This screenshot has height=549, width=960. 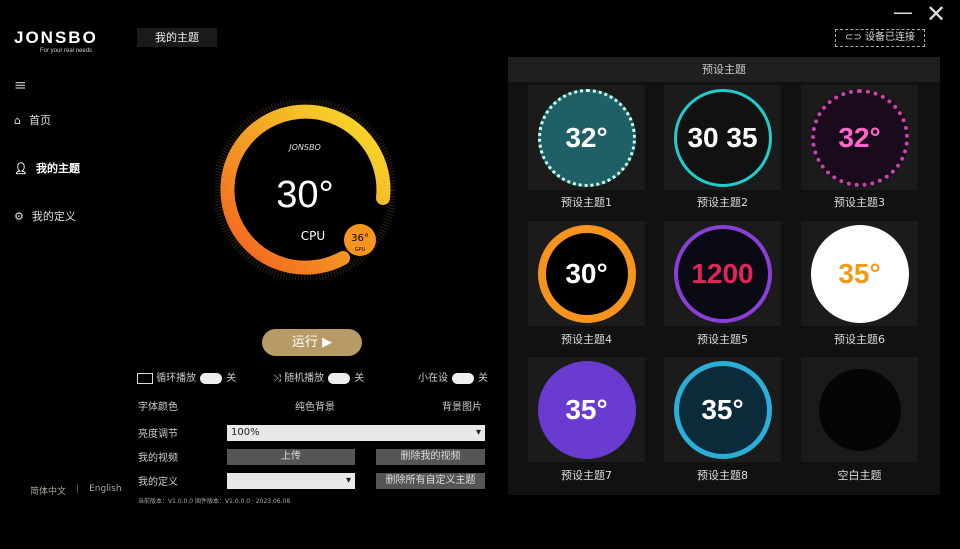 I want to click on delete-custom-button: 删除所有自定义主题, so click(x=430, y=481).